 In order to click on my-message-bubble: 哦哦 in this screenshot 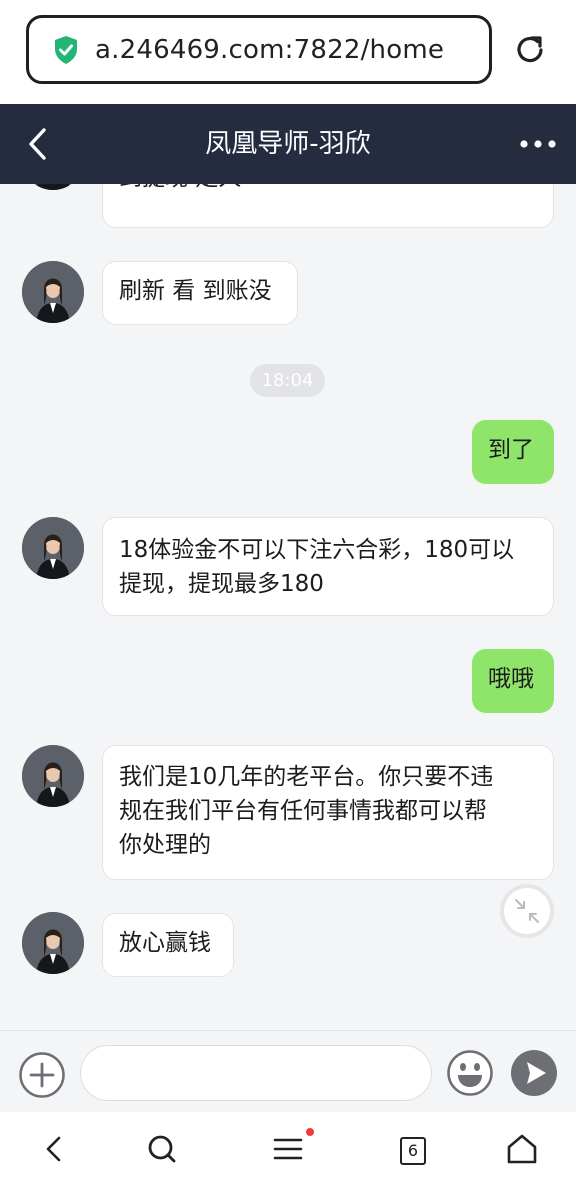, I will do `click(513, 681)`.